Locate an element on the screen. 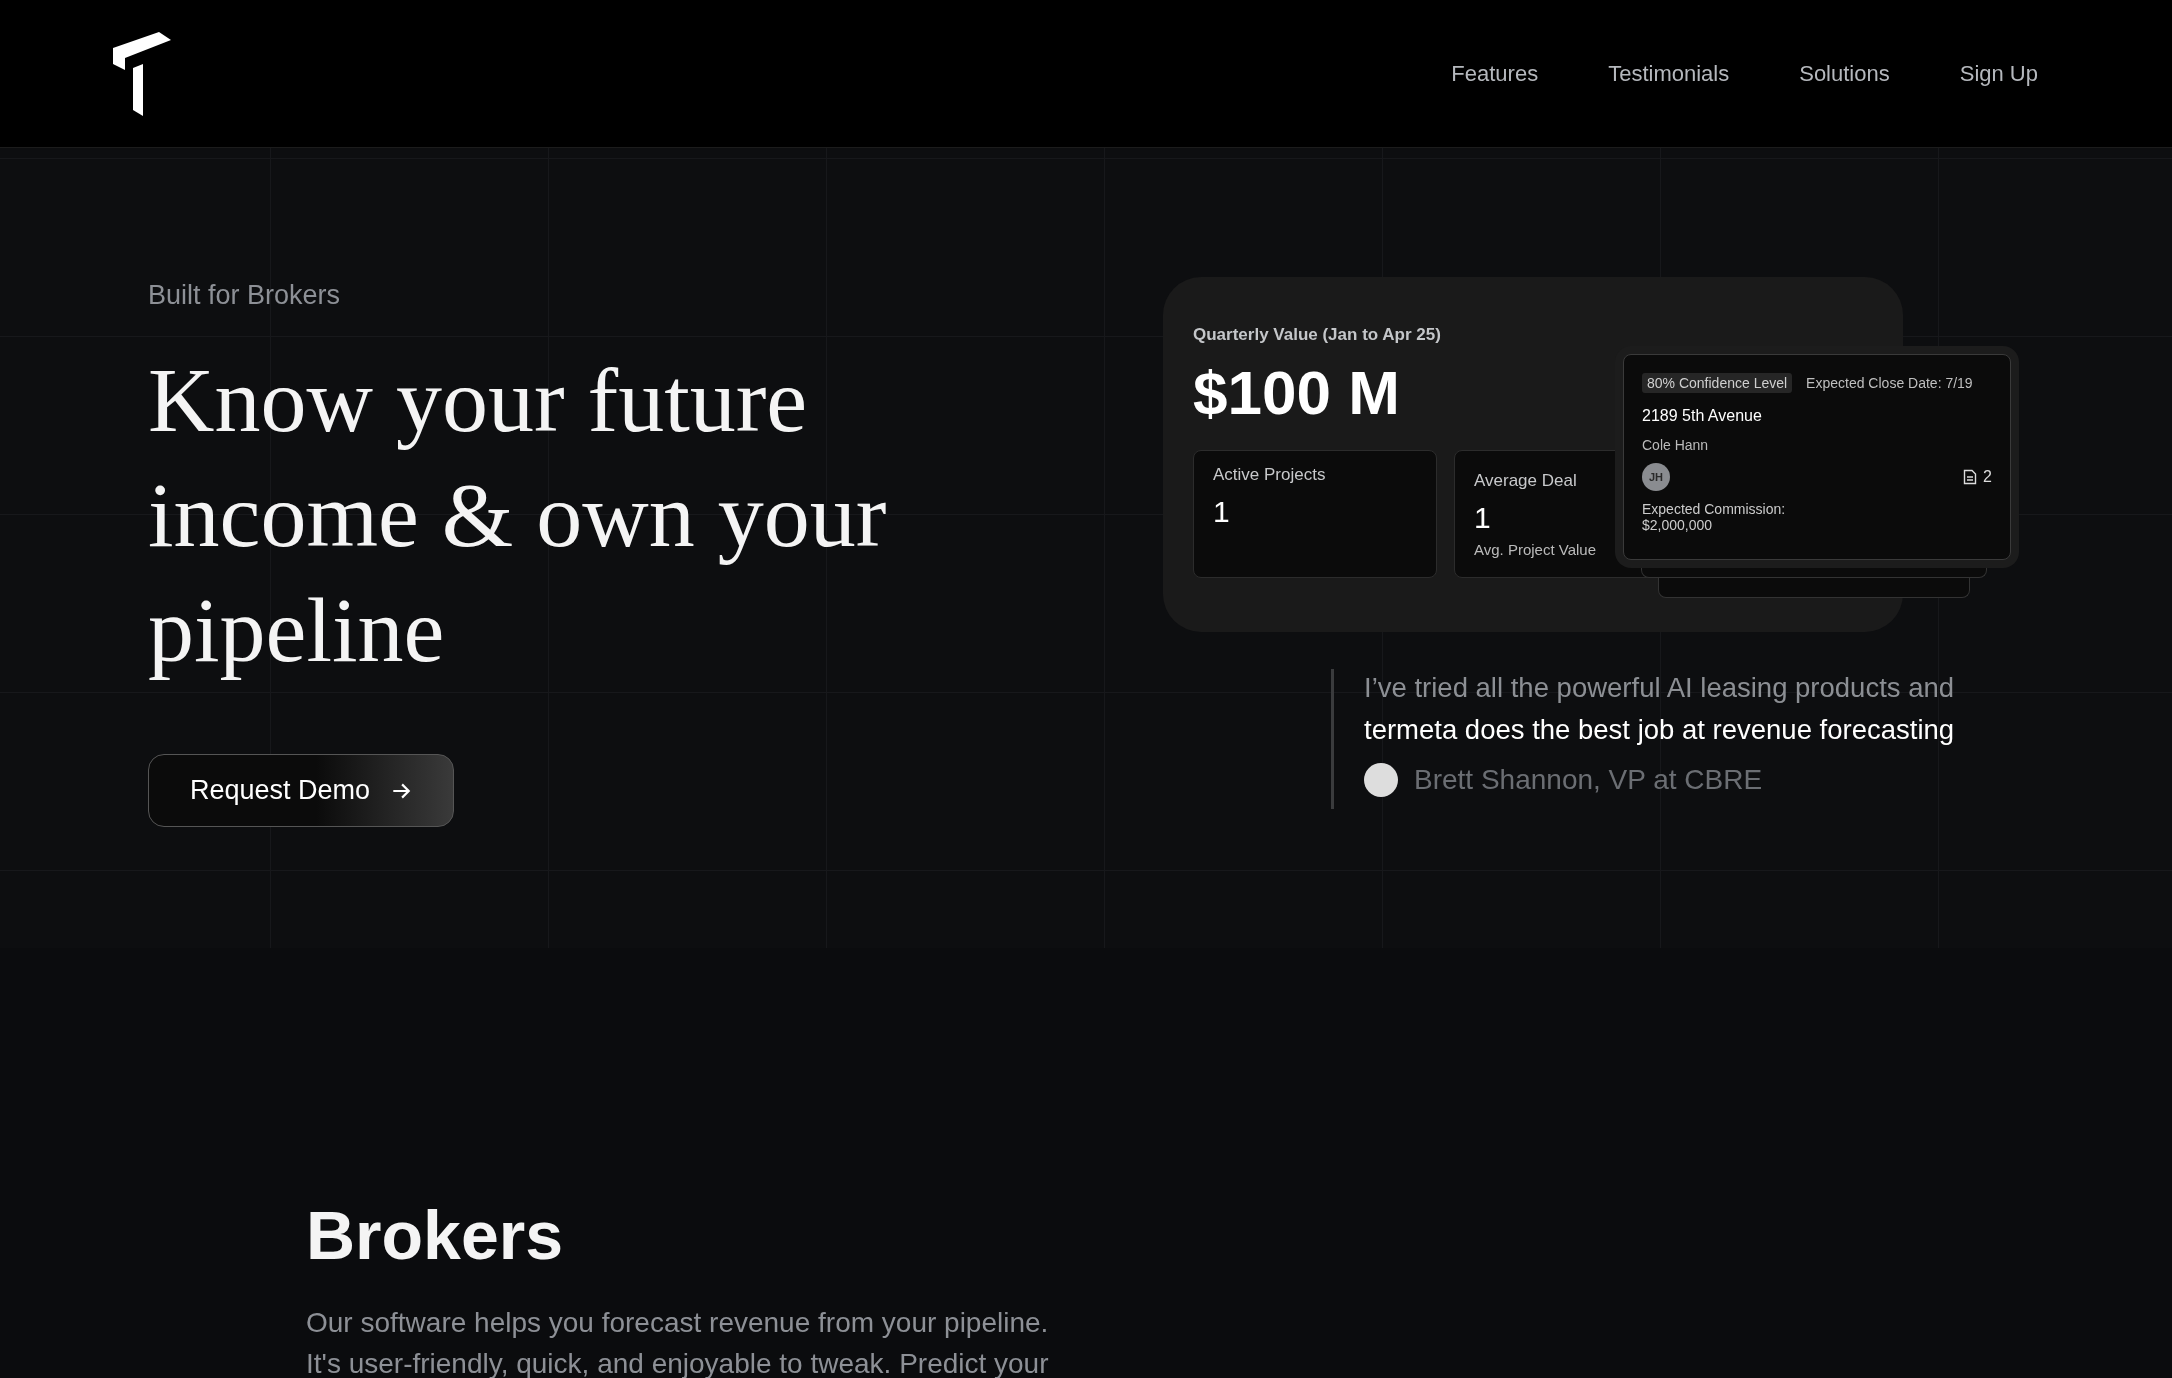 The width and height of the screenshot is (2172, 1378). client-name: Cole Hann is located at coordinates (1676, 445).